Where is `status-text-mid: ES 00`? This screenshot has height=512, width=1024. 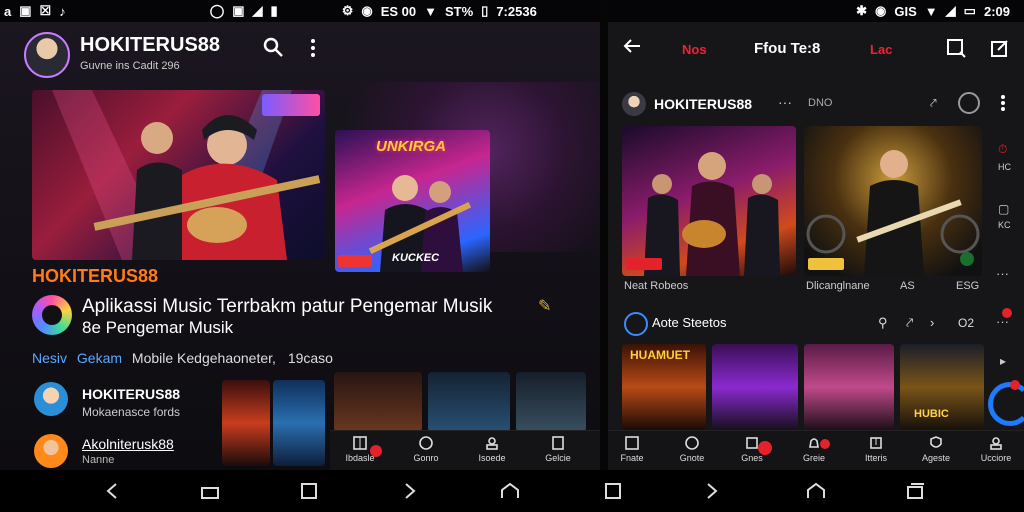
status-text-mid: ES 00 is located at coordinates (398, 11).